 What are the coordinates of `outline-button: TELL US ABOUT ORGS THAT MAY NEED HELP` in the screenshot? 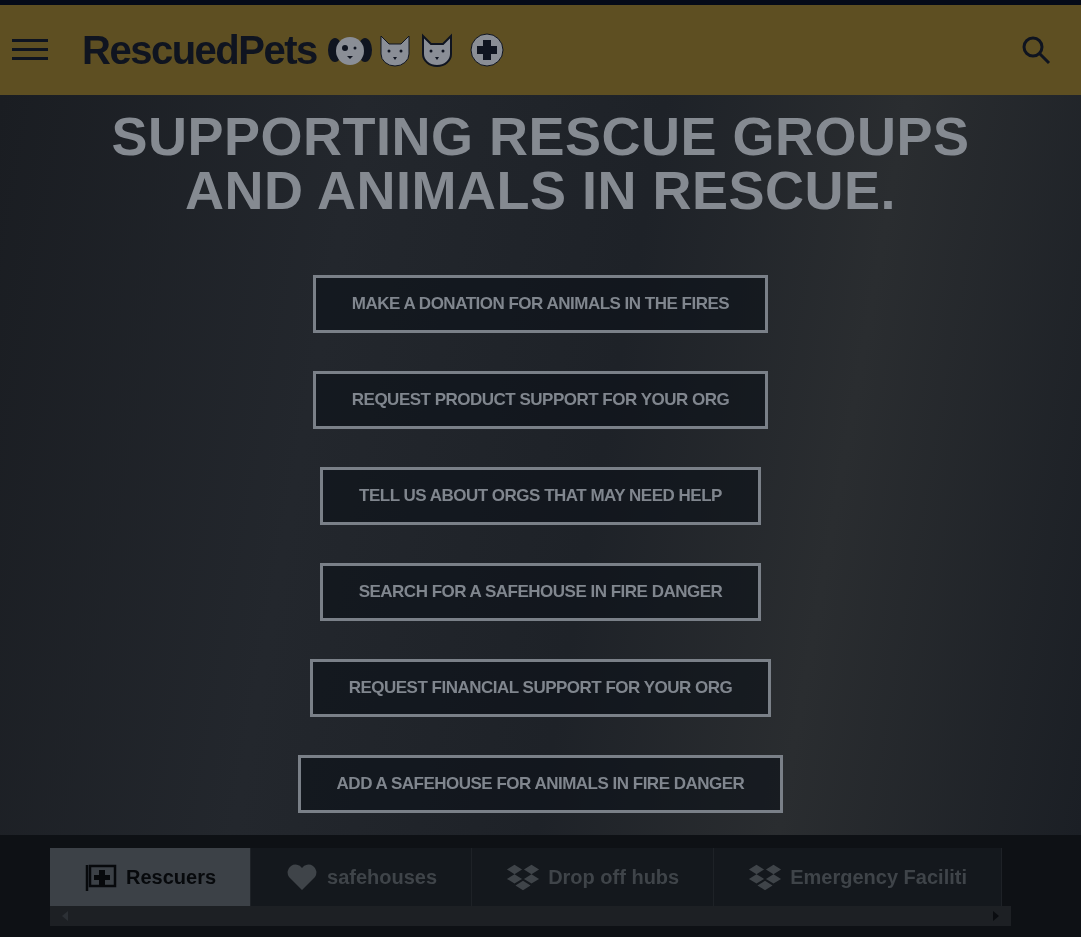 It's located at (540, 496).